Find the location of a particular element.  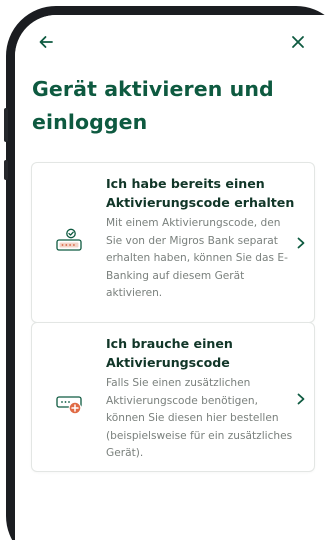

back-button is located at coordinates (46, 42).